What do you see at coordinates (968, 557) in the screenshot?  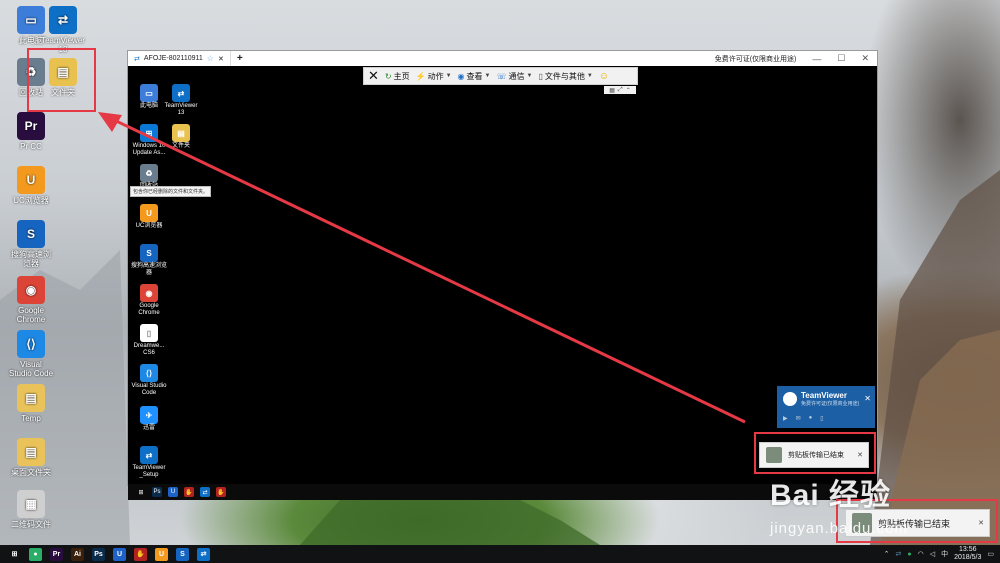 I see `clock-date: 2018/5/3` at bounding box center [968, 557].